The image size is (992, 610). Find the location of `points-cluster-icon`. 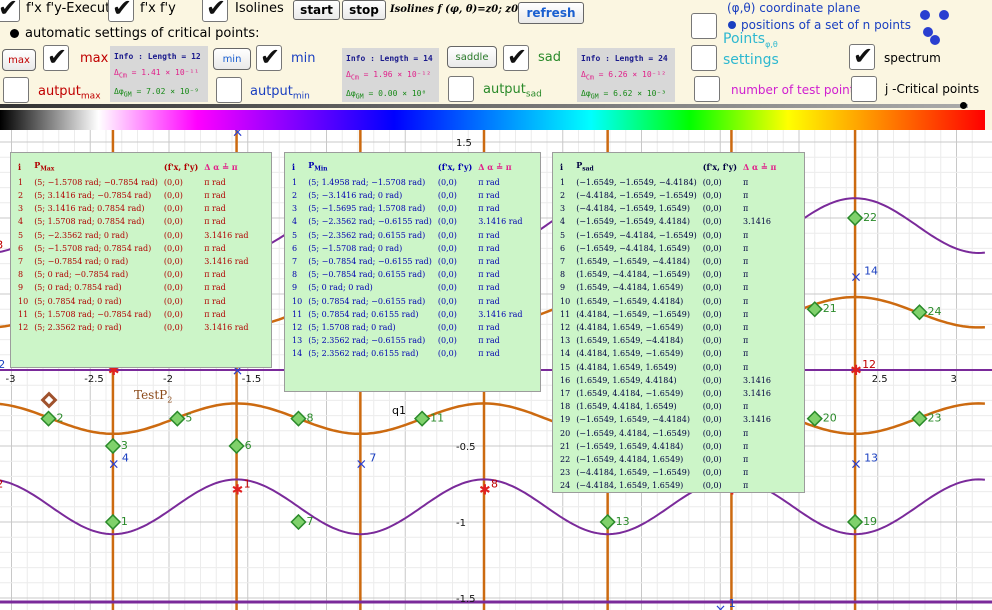

points-cluster-icon is located at coordinates (939, 27).